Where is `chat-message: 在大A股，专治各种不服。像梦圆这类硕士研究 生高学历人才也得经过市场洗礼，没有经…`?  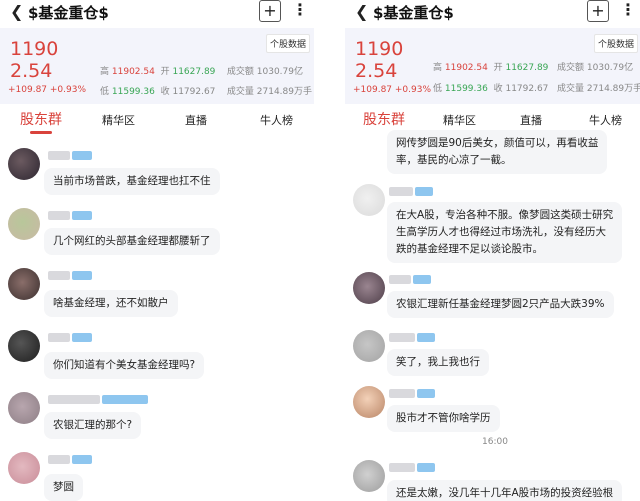
chat-message: 在大A股，专治各种不服。像梦圆这类硕士研究 生高学历人才也得经过市场洗礼，没有经… is located at coordinates (505, 232).